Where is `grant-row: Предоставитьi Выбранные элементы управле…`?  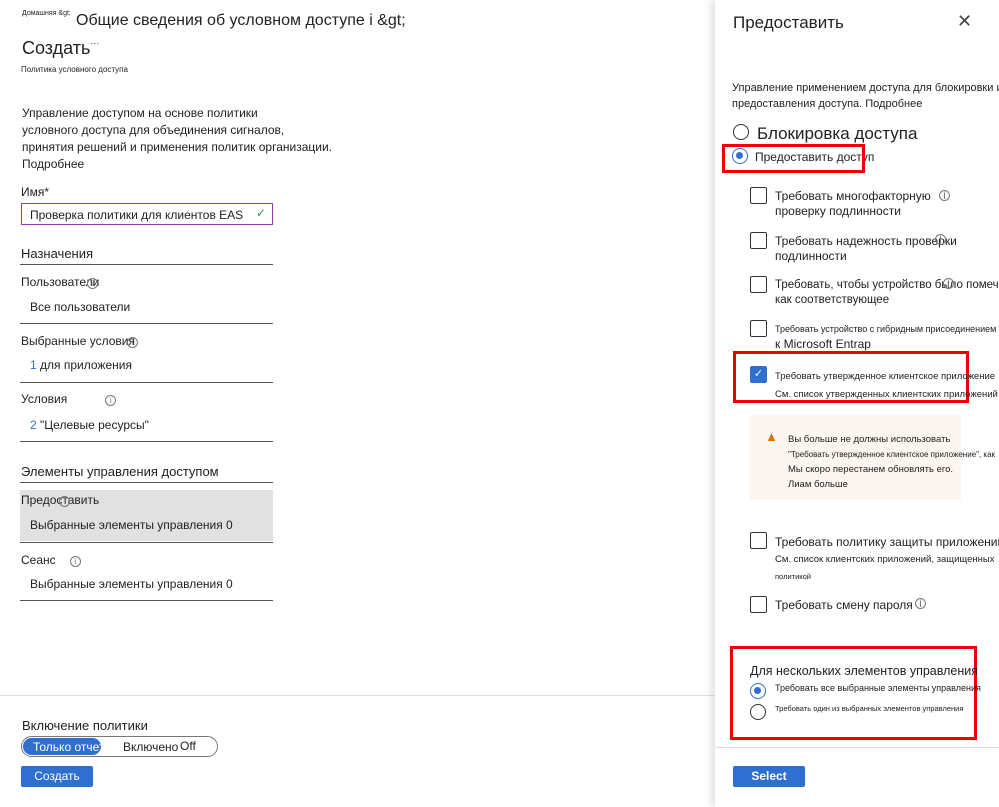
grant-row: Предоставитьi Выбранные элементы управле… is located at coordinates (146, 515).